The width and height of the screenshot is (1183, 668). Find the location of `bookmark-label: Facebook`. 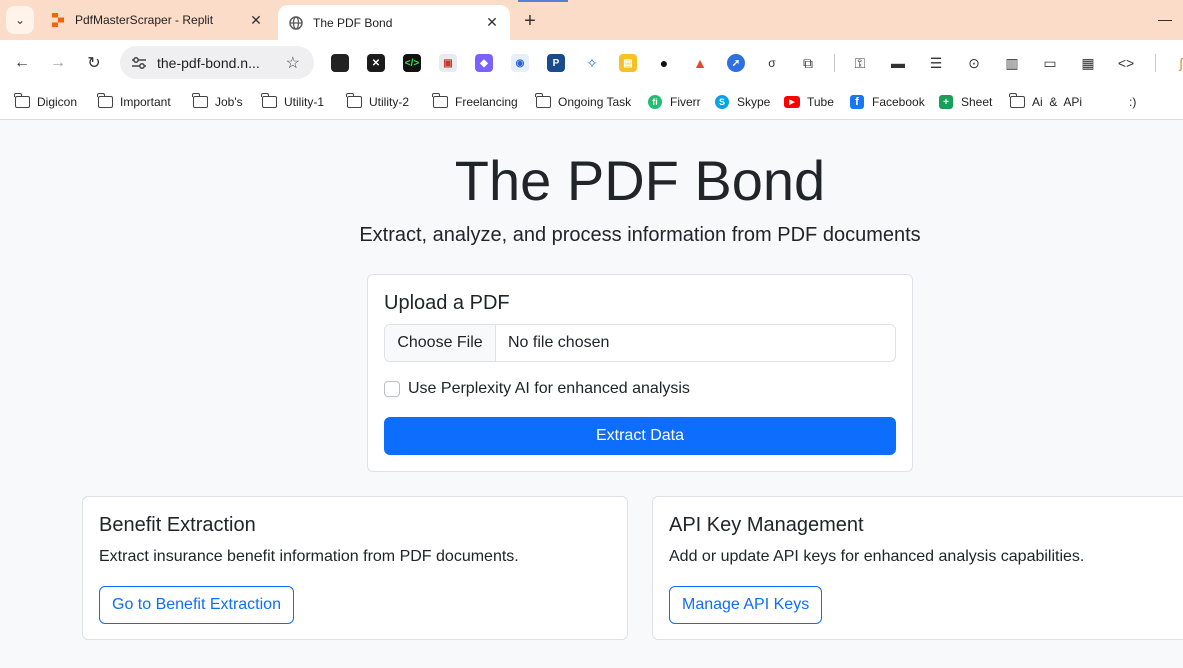

bookmark-label: Facebook is located at coordinates (898, 102).